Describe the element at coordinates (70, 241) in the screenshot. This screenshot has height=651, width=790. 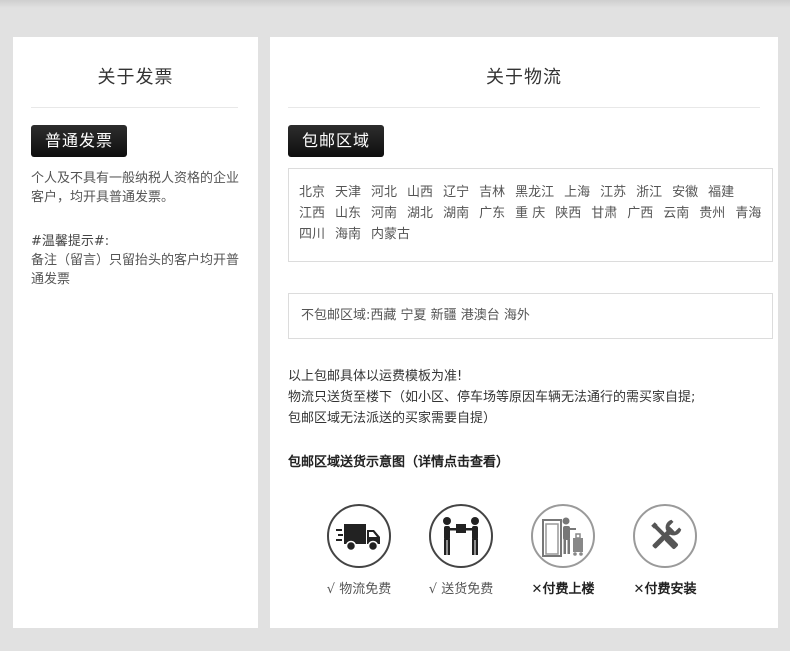
I see `tip-label: #温馨提示#:` at that location.